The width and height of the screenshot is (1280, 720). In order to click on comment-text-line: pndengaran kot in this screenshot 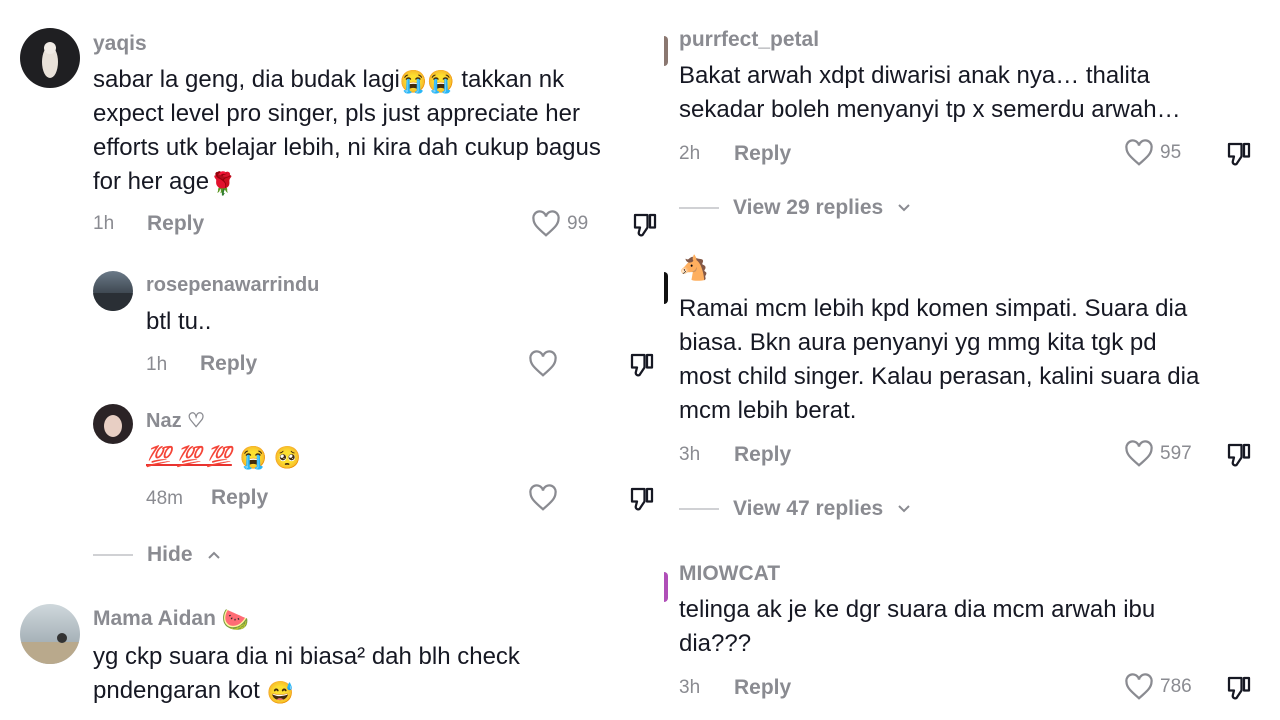, I will do `click(176, 690)`.